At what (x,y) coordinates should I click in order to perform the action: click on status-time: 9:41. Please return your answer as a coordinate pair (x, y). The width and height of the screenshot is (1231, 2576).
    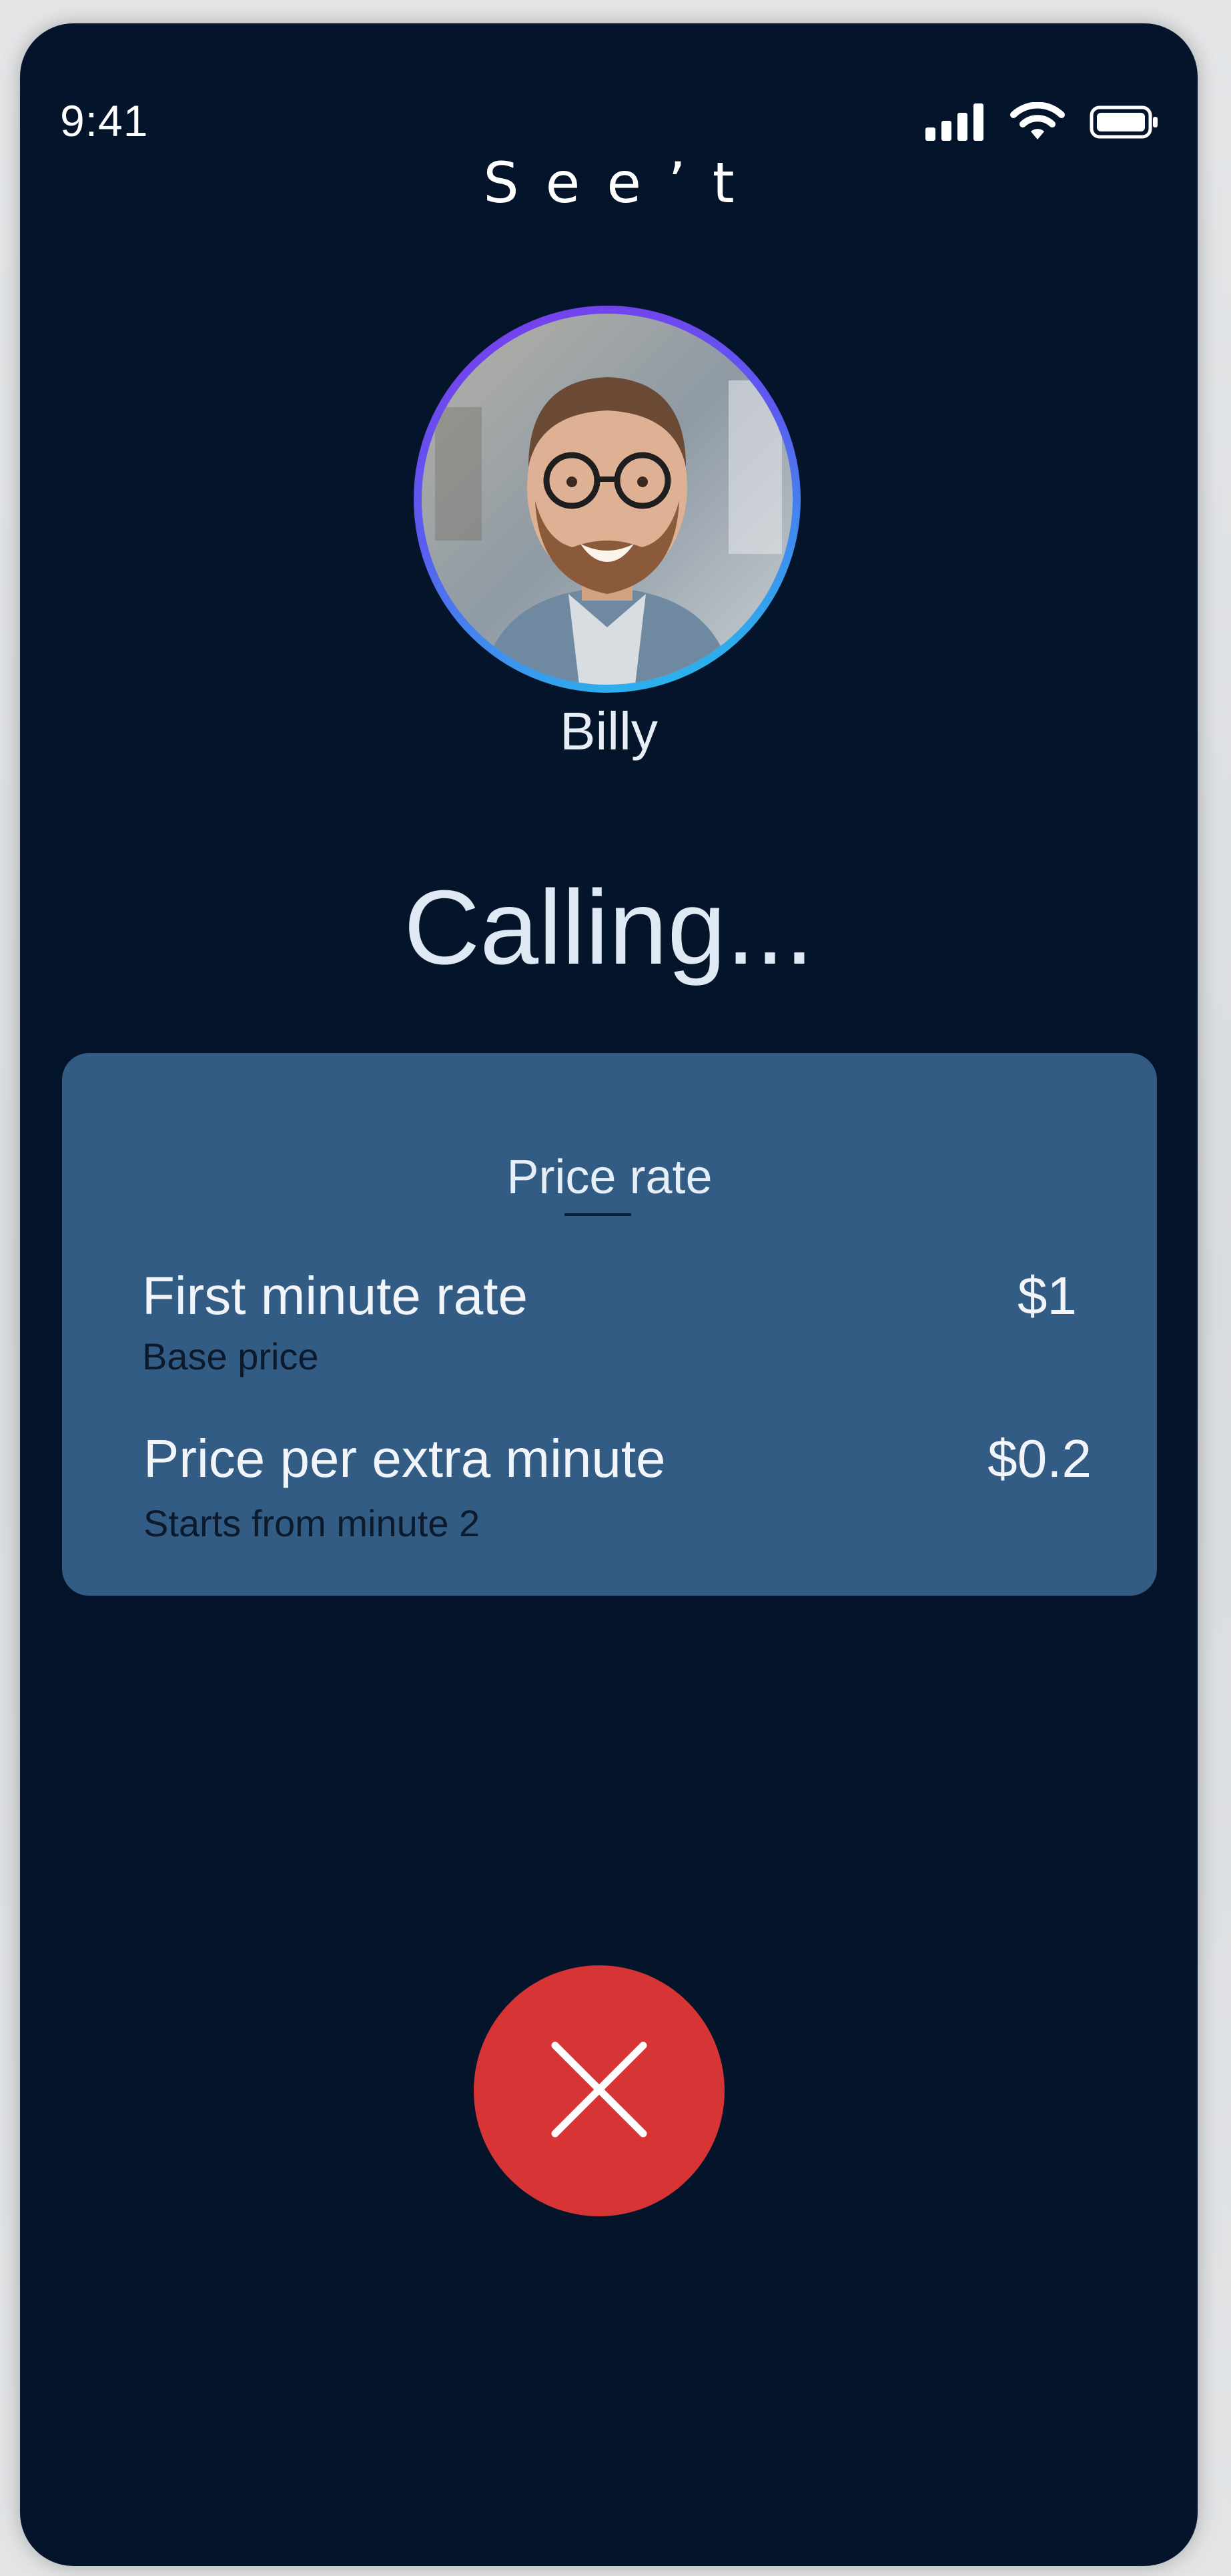
    Looking at the image, I should click on (105, 120).